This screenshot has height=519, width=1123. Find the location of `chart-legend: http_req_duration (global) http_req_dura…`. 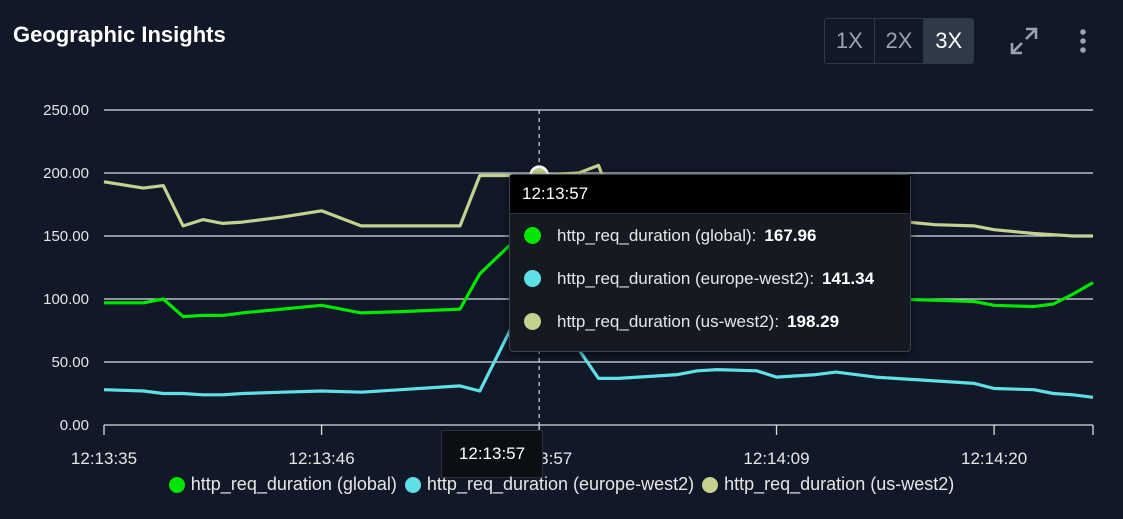

chart-legend: http_req_duration (global) http_req_dura… is located at coordinates (561, 484).